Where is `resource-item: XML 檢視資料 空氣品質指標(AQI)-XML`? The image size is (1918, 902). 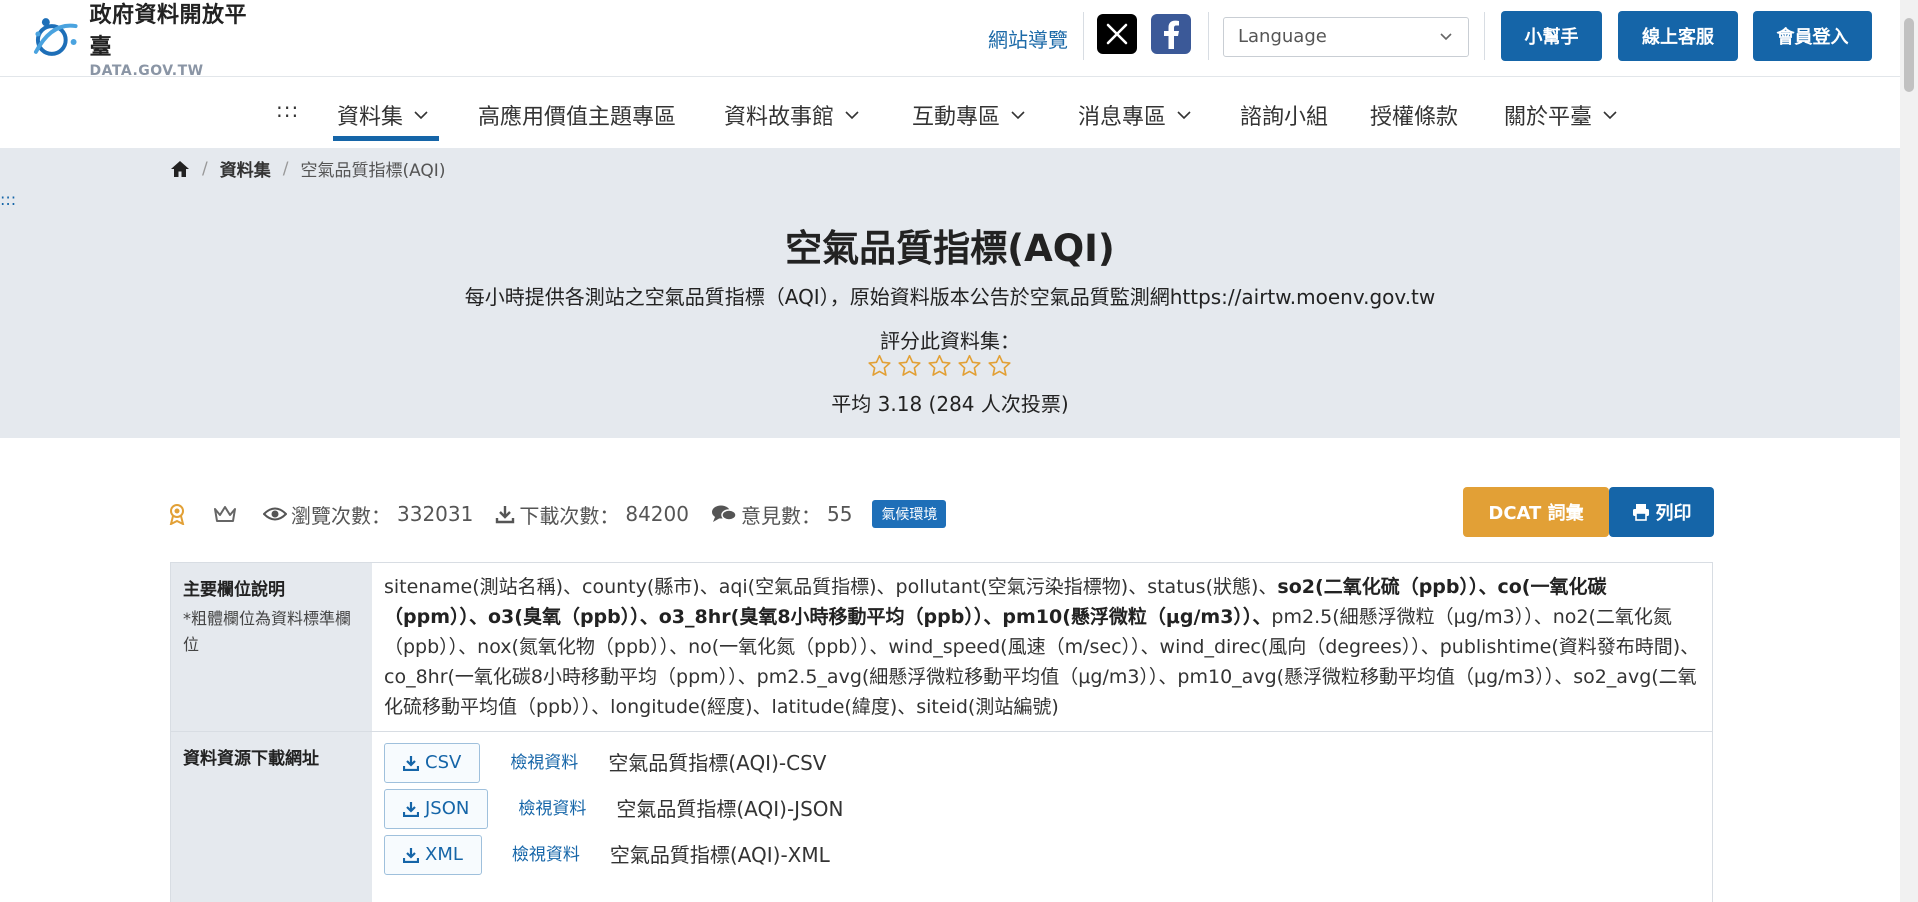
resource-item: XML 檢視資料 空氣品質指標(AQI)-XML is located at coordinates (1042, 855).